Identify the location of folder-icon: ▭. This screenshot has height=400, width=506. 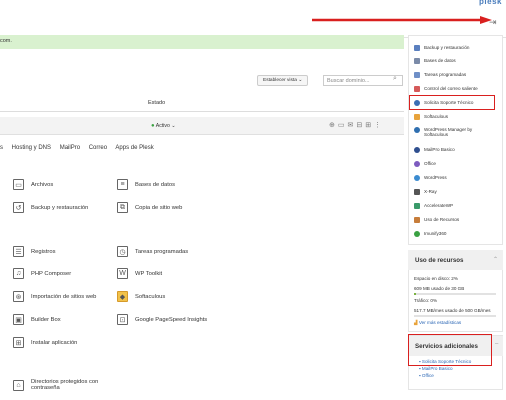
(18, 184).